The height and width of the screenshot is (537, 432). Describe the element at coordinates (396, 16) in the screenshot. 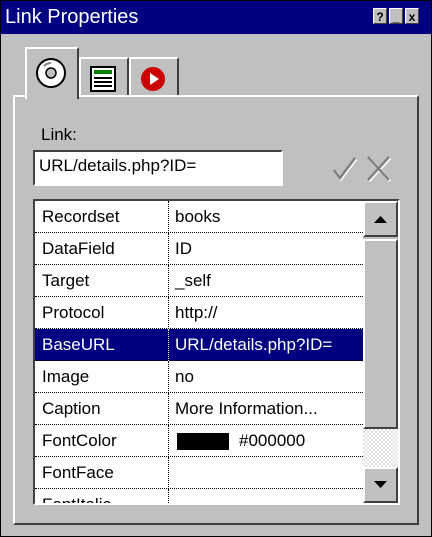

I see `minimize-button: _` at that location.